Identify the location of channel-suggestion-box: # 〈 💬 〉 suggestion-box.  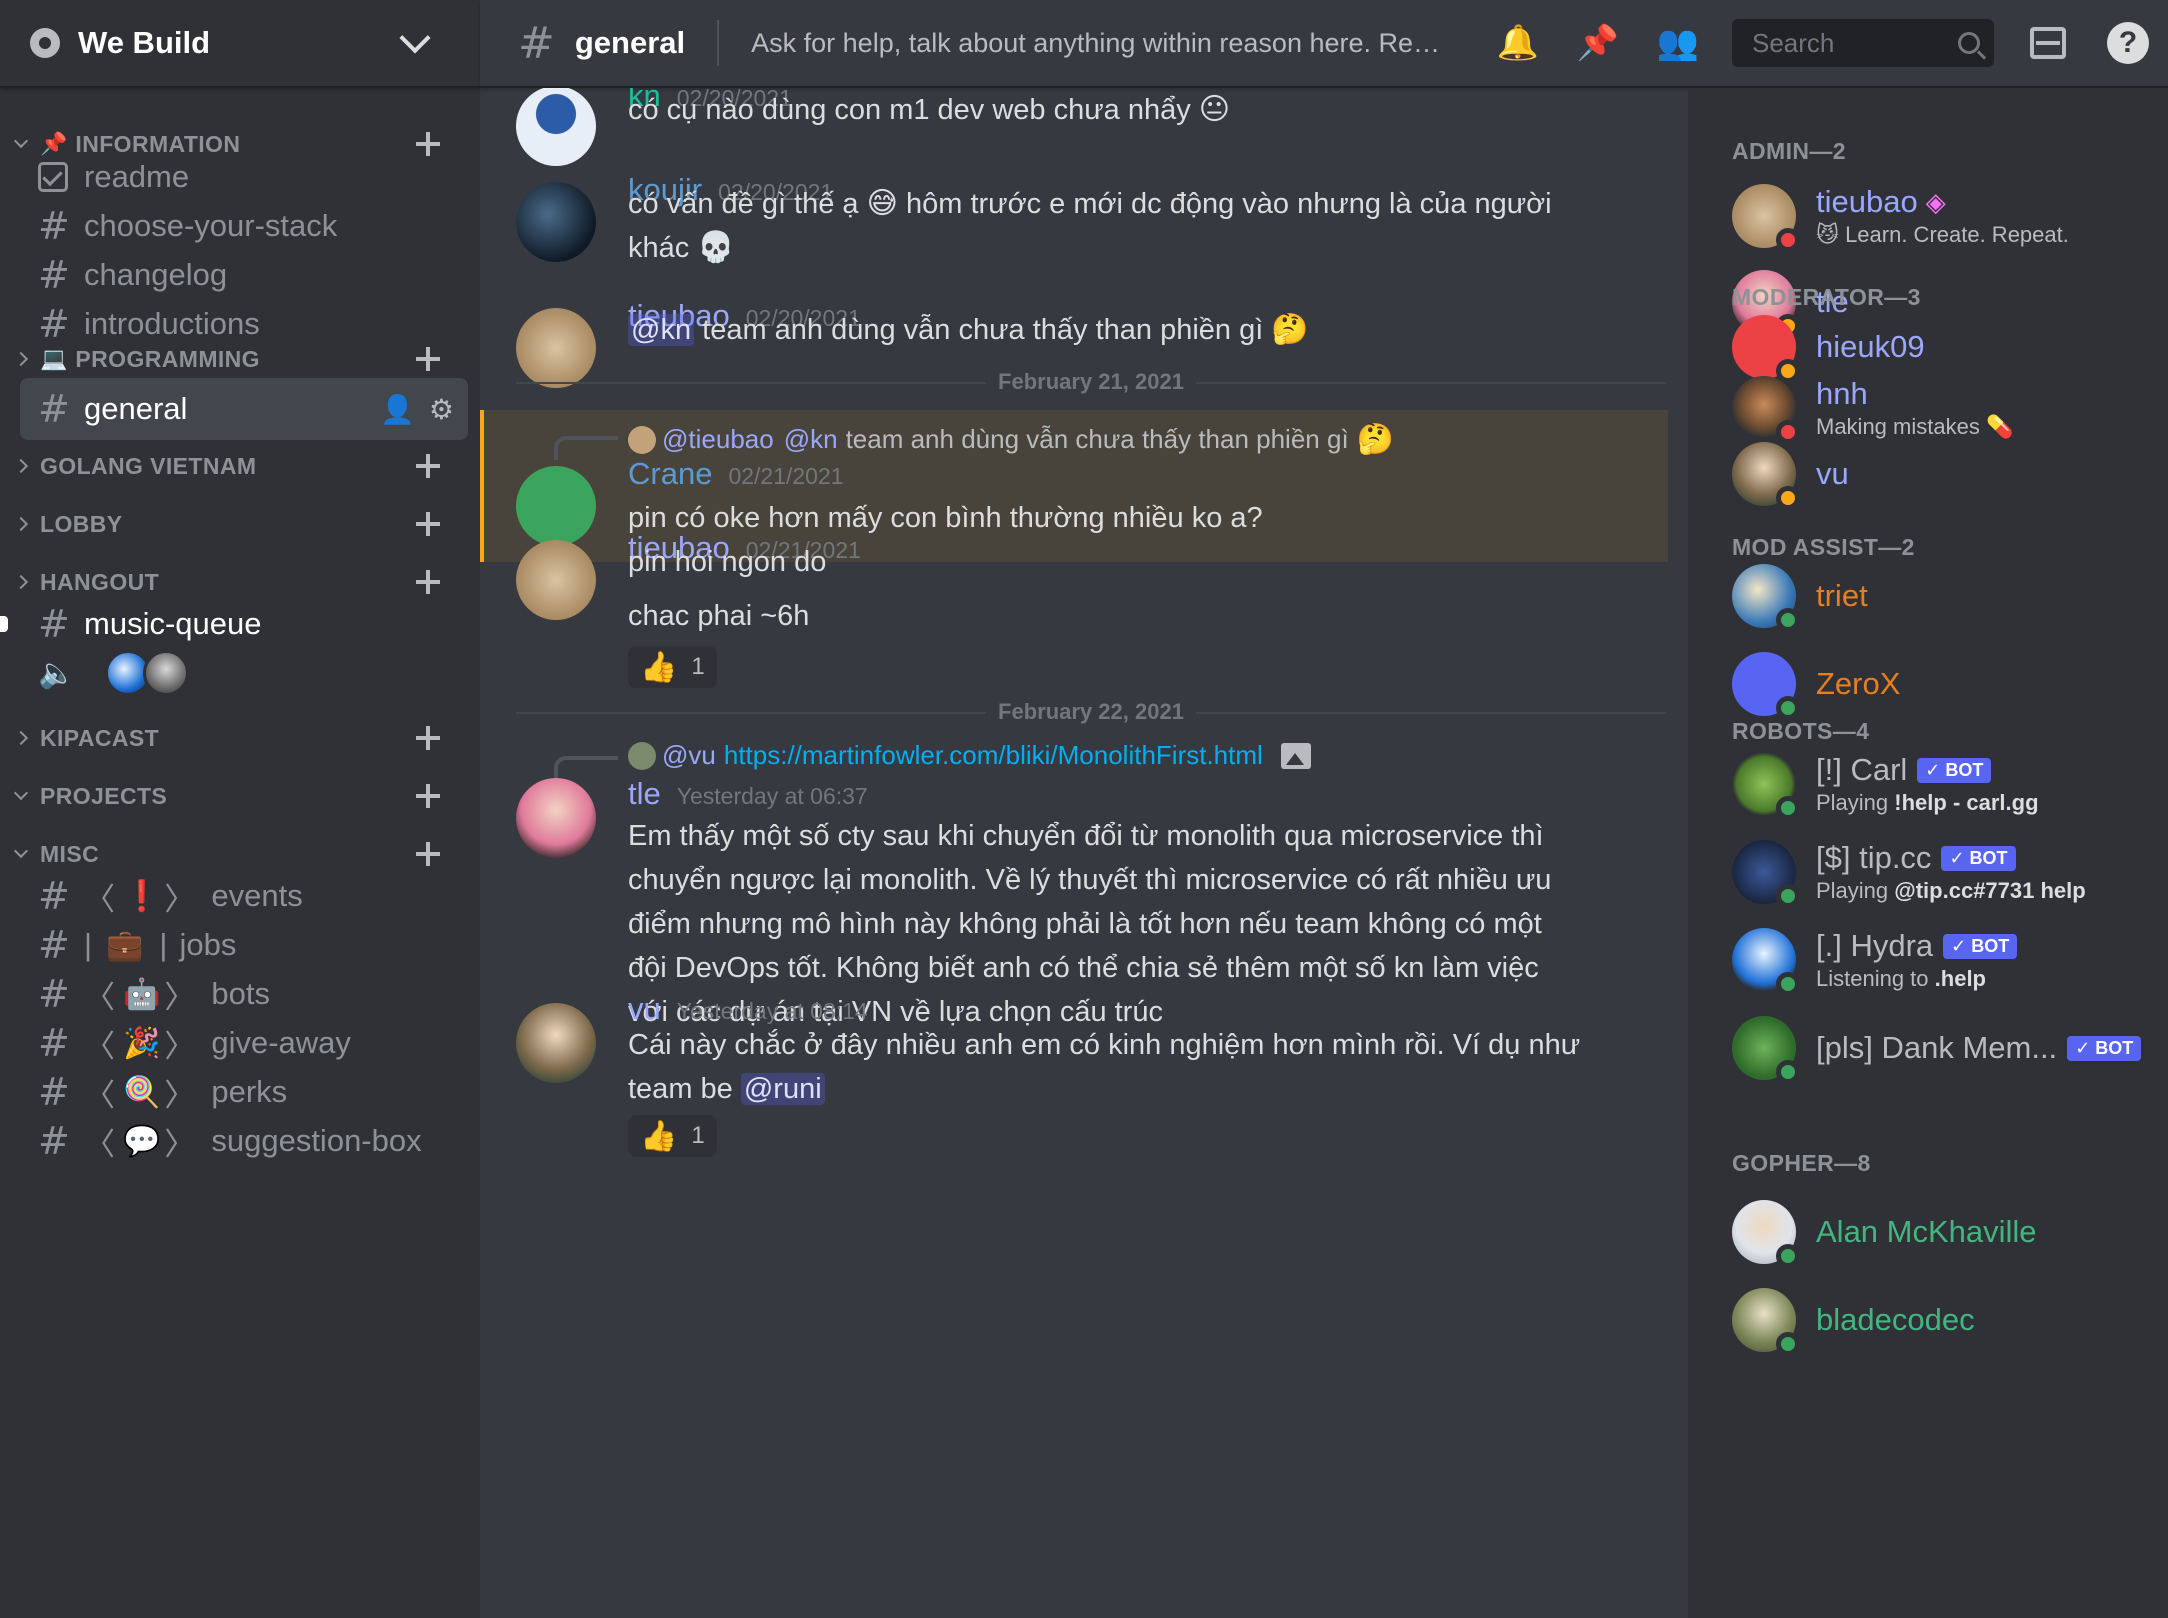
(244, 1141).